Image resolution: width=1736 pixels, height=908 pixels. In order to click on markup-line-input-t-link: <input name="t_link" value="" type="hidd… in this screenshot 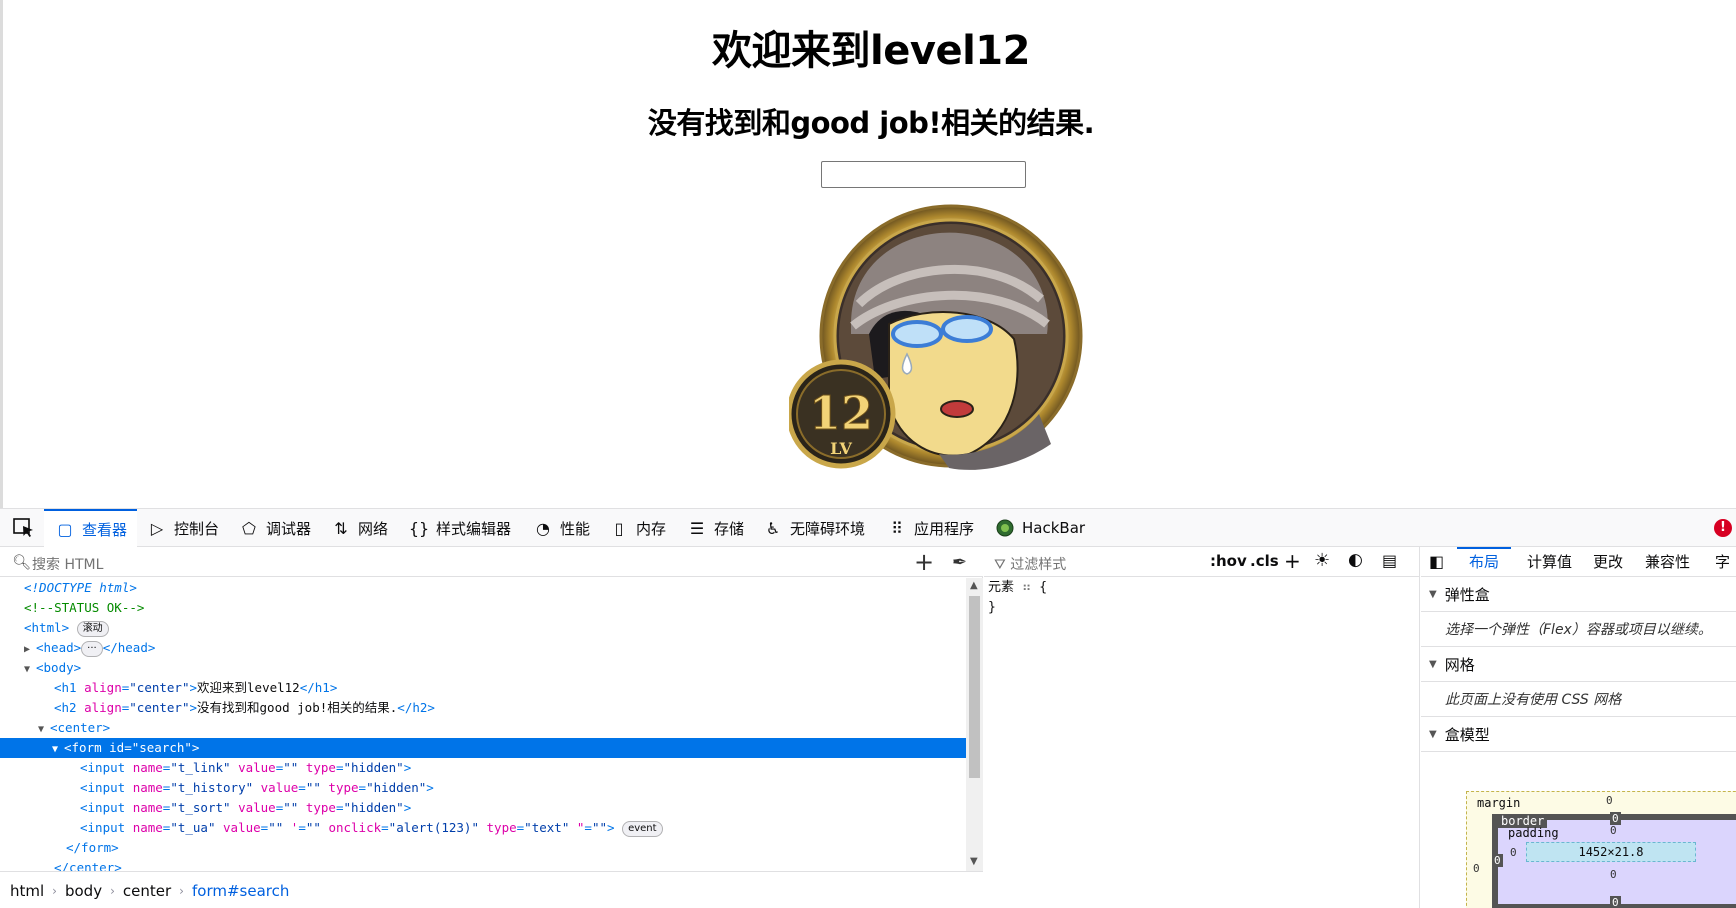, I will do `click(483, 768)`.